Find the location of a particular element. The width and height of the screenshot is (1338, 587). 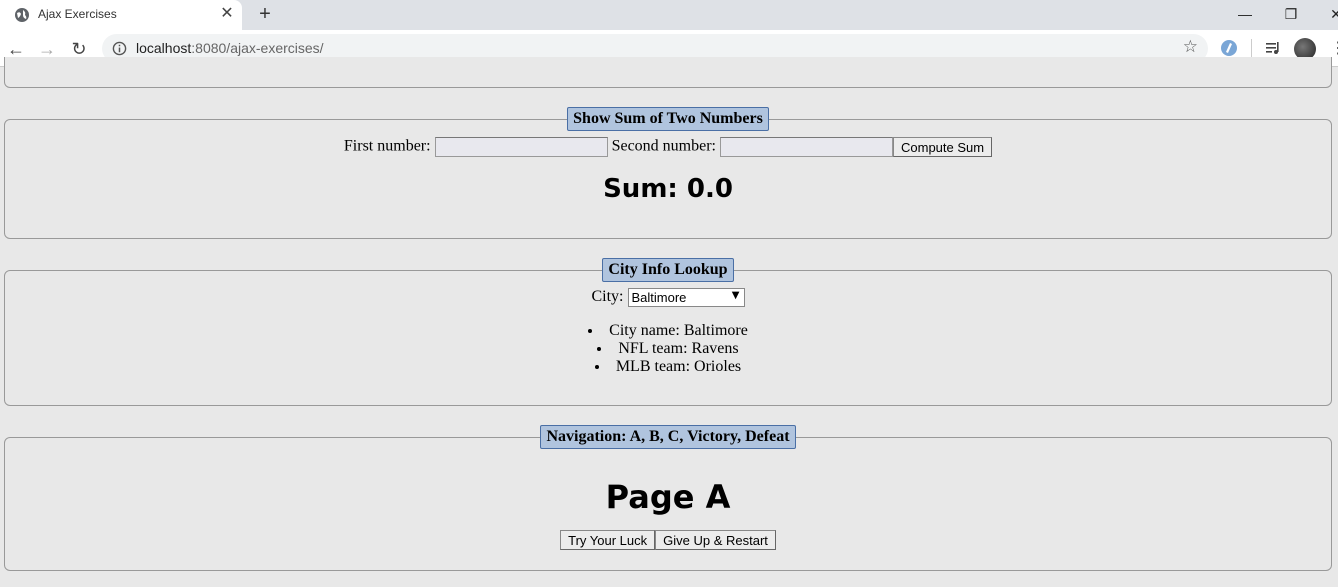

navigation-buttons: Try Your Luck Give Up & Restart is located at coordinates (668, 540).